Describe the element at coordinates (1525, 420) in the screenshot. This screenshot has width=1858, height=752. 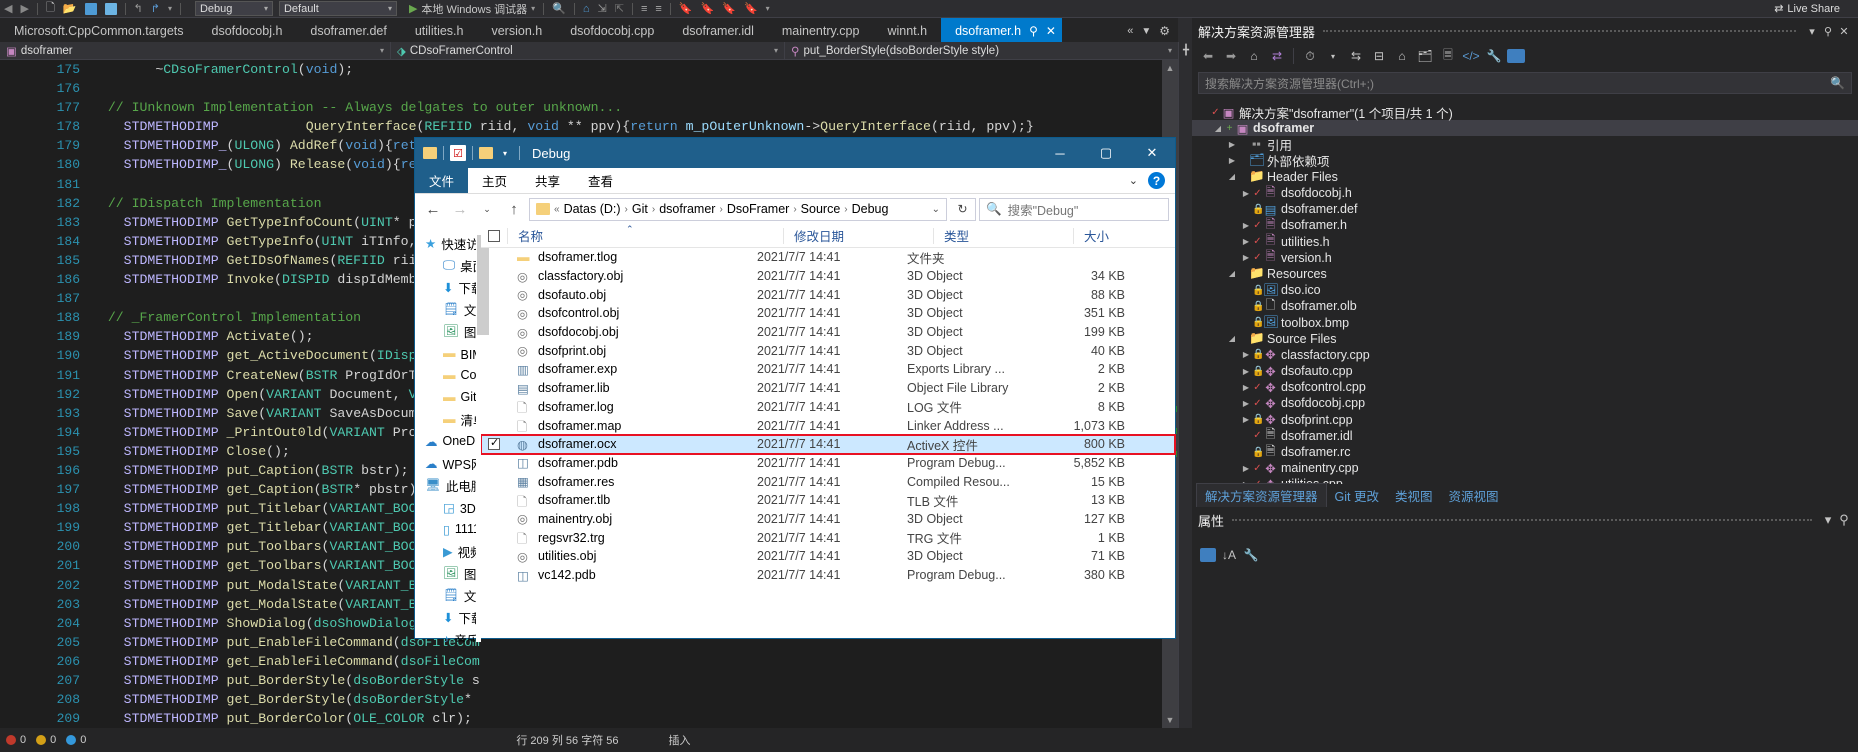
I see `solution-tree-item-19: ▶ 🔒 ✥ dsofprint.cpp` at that location.